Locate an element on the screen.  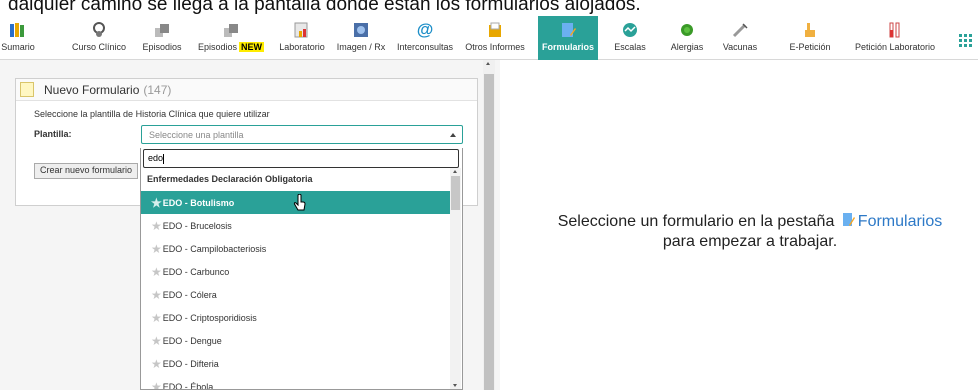
toolbar-e-peticion: E-Petición is located at coordinates (810, 38).